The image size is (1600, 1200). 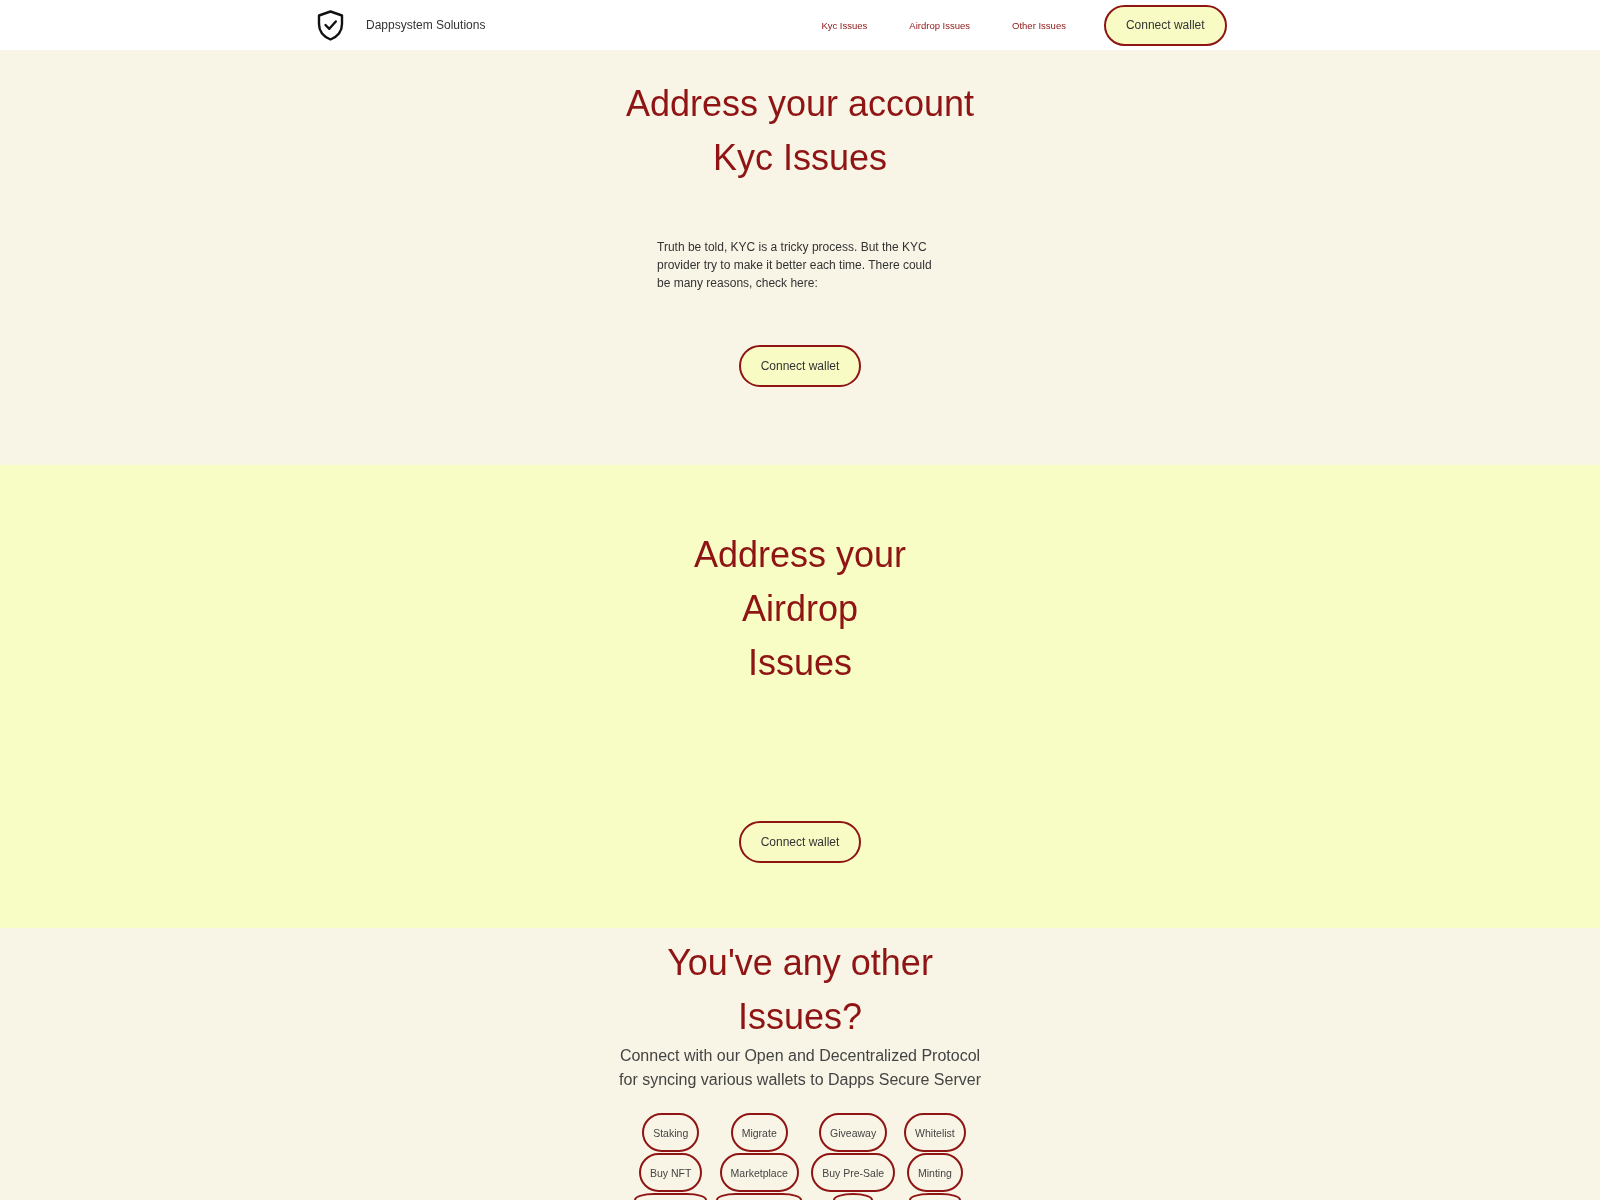 What do you see at coordinates (759, 1172) in the screenshot?
I see `issue-button: Marketplace` at bounding box center [759, 1172].